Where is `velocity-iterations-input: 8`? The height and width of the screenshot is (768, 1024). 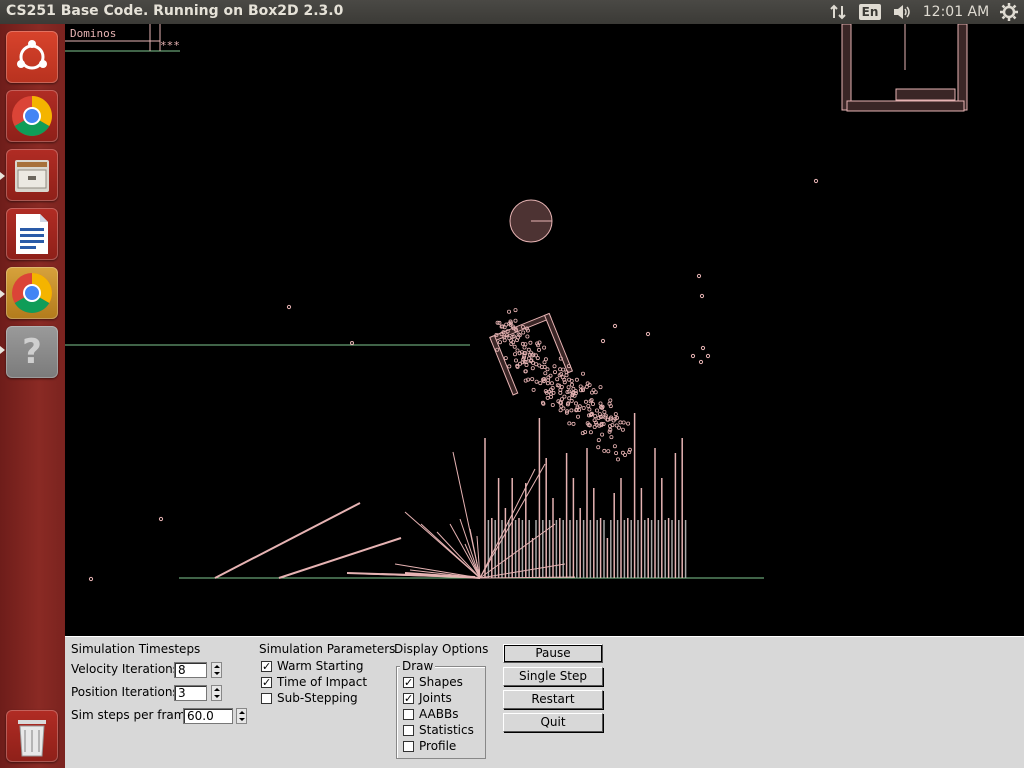 velocity-iterations-input: 8 is located at coordinates (190, 670).